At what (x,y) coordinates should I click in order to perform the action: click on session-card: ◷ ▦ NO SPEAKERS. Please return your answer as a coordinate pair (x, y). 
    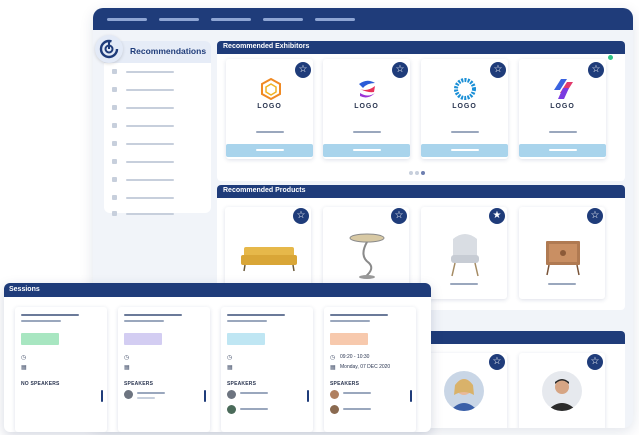
    Looking at the image, I should click on (61, 369).